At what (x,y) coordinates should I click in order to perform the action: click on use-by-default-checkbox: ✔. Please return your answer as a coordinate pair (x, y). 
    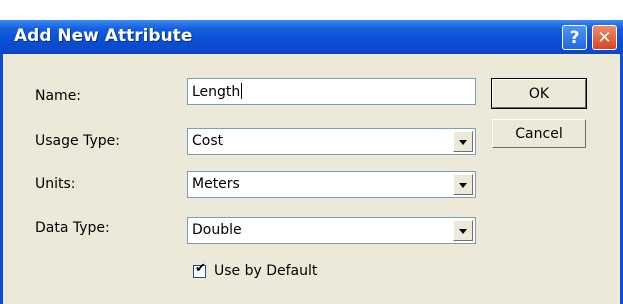
    Looking at the image, I should click on (199, 269).